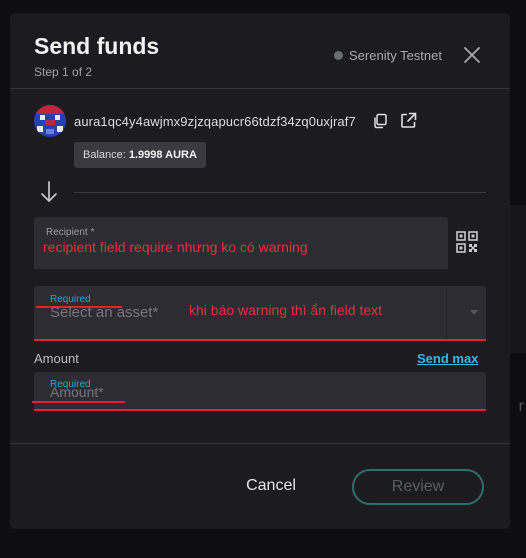 This screenshot has width=526, height=558. I want to click on footer-divider, so click(260, 443).